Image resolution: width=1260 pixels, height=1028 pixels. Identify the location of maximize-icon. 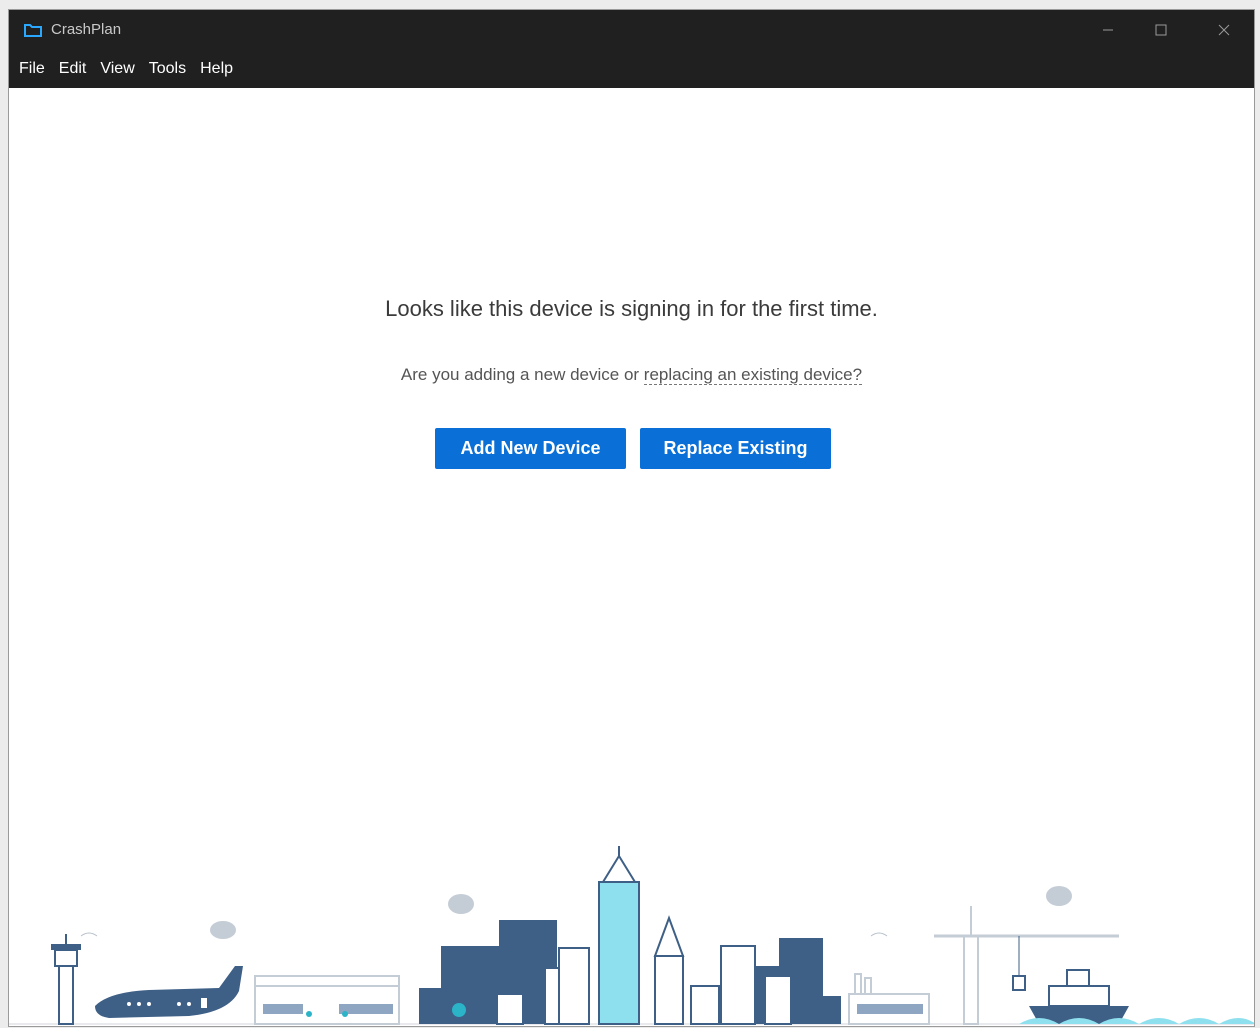
(1161, 30).